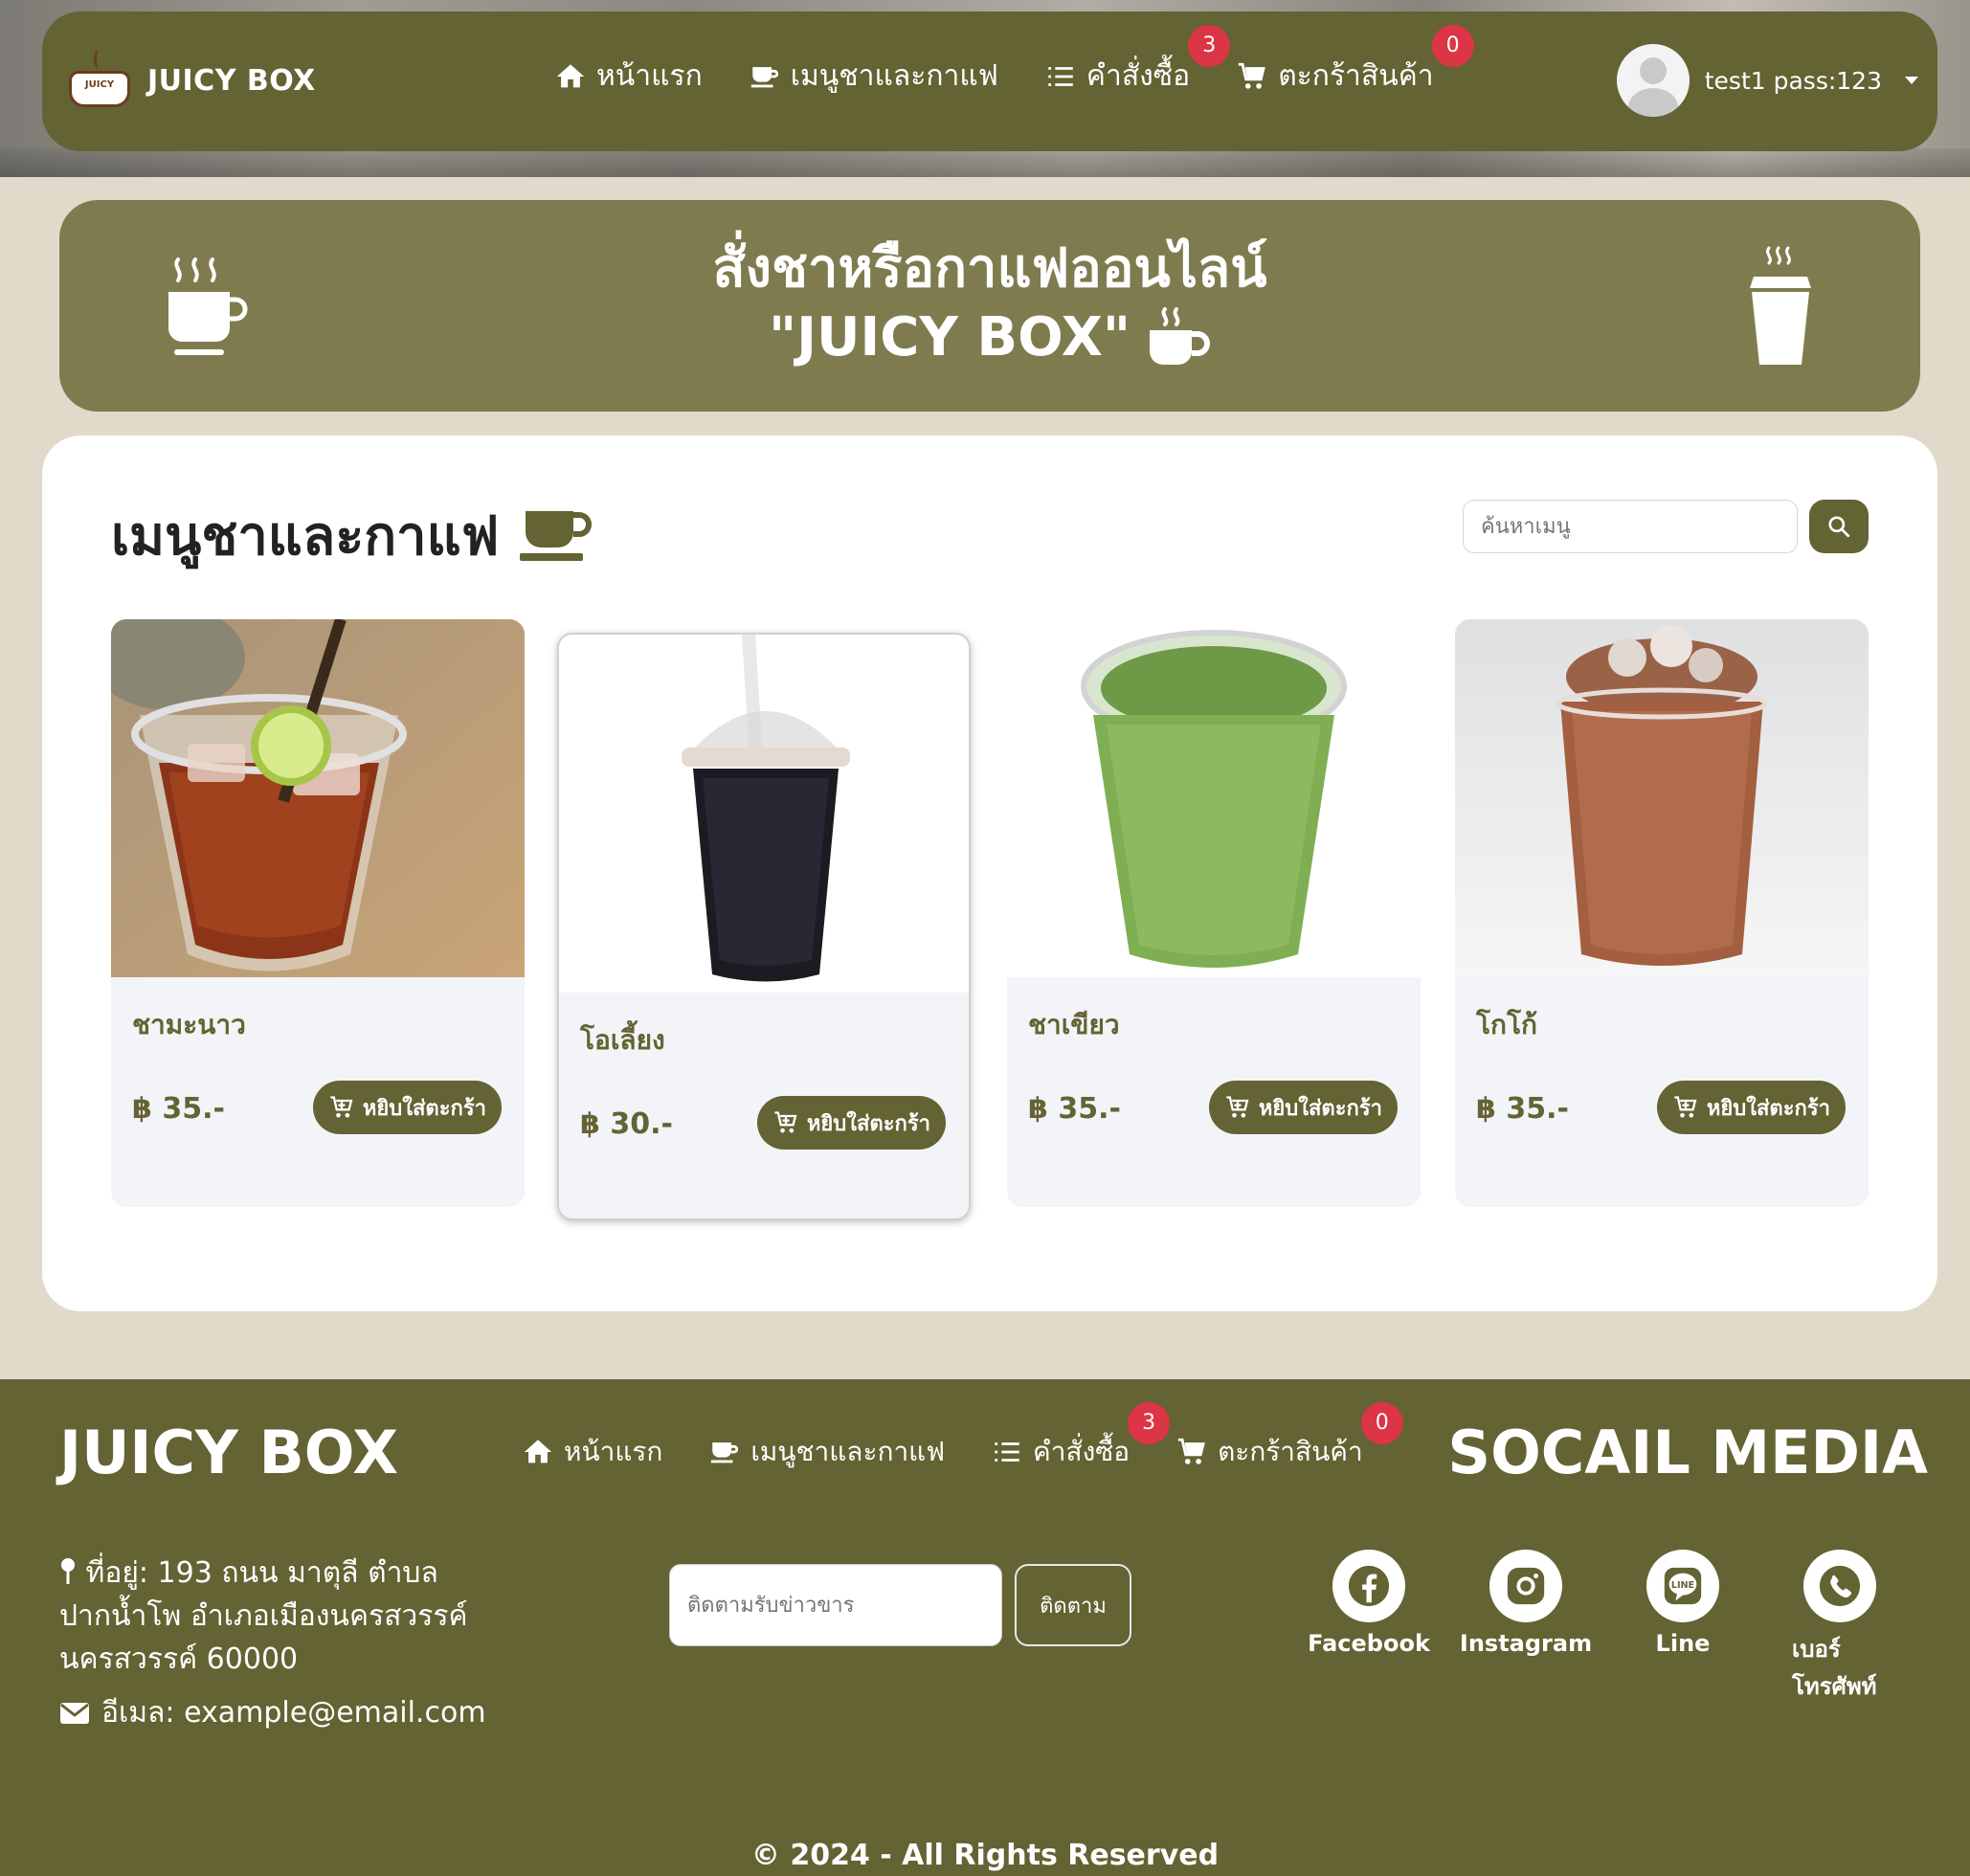 The width and height of the screenshot is (1970, 1876). I want to click on banner-title: สั่งชาหรือกาแฟออนไลน์ "JUICY BOX", so click(989, 302).